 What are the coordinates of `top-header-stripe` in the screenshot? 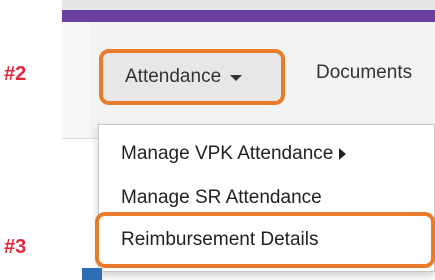 It's located at (248, 16).